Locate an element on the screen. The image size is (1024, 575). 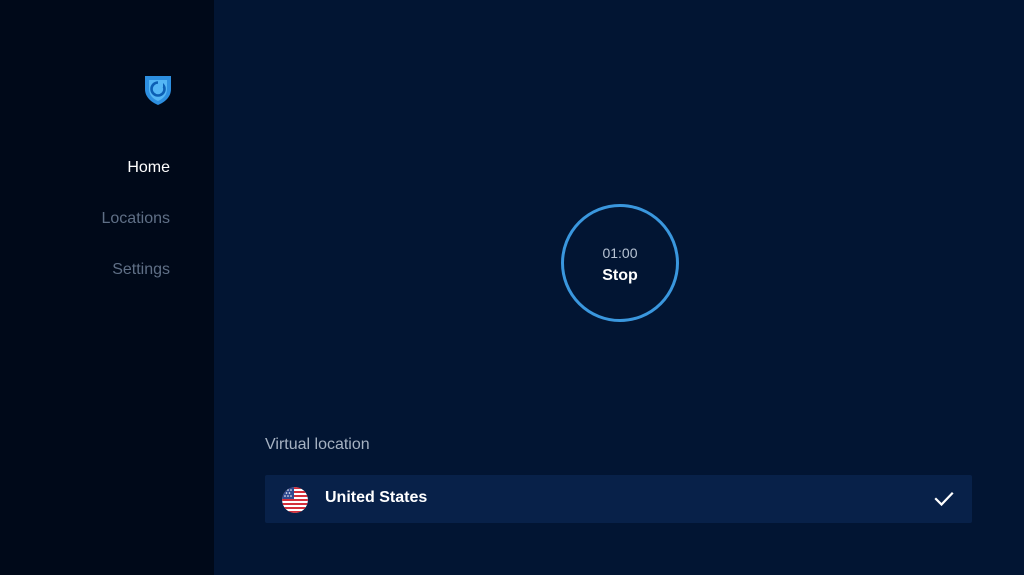
timer-stop-label: Stop is located at coordinates (620, 275).